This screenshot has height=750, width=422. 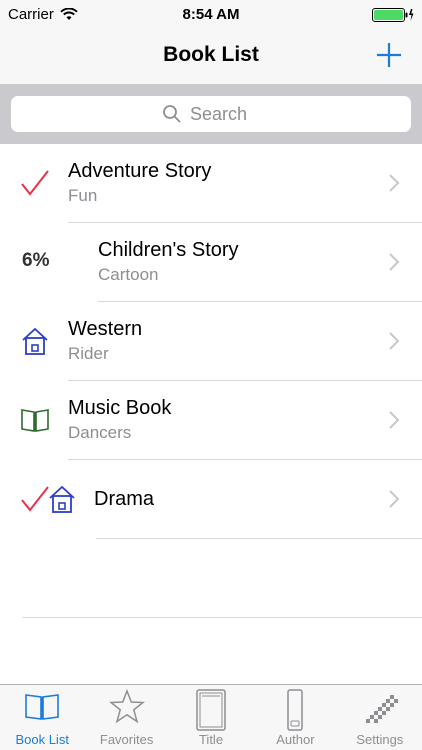 I want to click on book-title: Adventure Story, so click(x=140, y=171).